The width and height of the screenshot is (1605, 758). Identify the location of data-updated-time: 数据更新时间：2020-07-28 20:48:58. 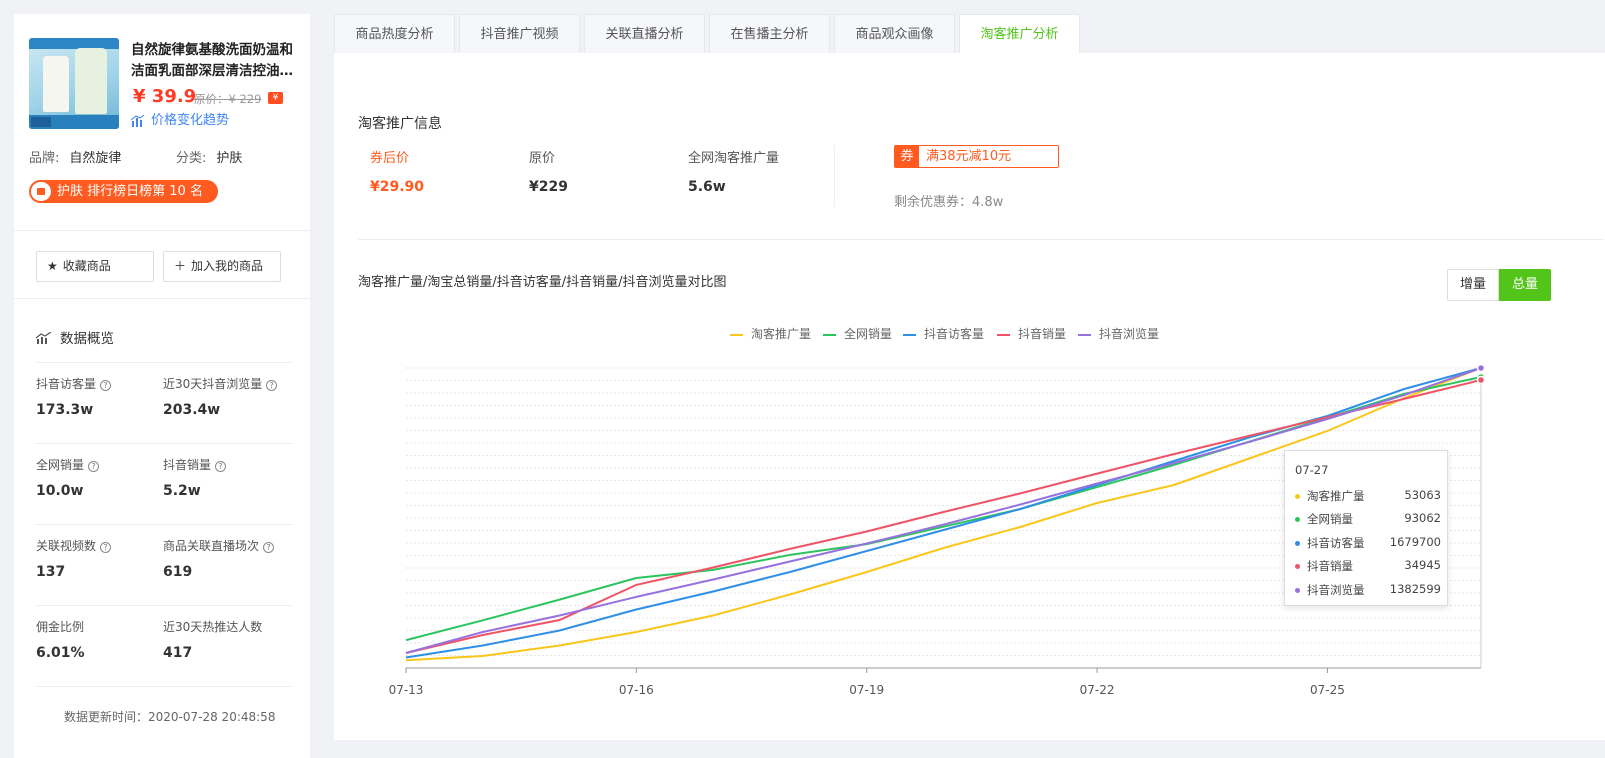
(170, 717).